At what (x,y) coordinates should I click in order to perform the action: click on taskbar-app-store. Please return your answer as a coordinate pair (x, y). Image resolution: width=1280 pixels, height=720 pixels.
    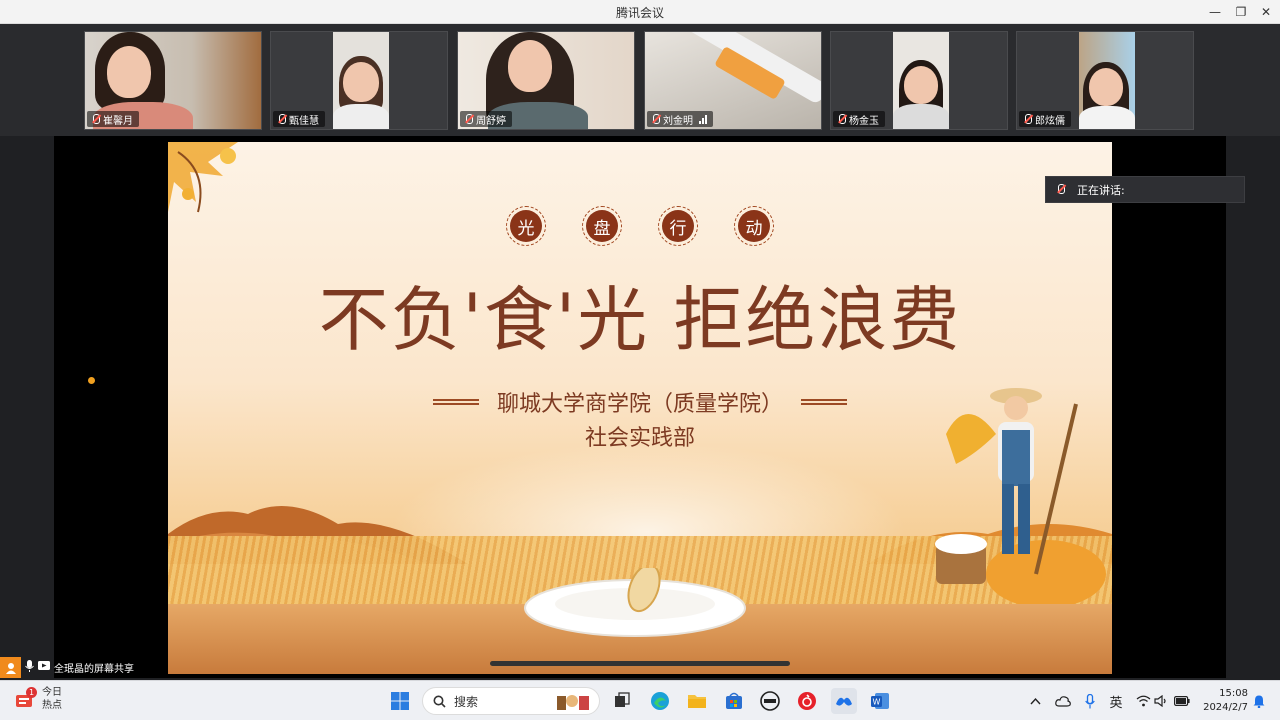
    Looking at the image, I should click on (734, 701).